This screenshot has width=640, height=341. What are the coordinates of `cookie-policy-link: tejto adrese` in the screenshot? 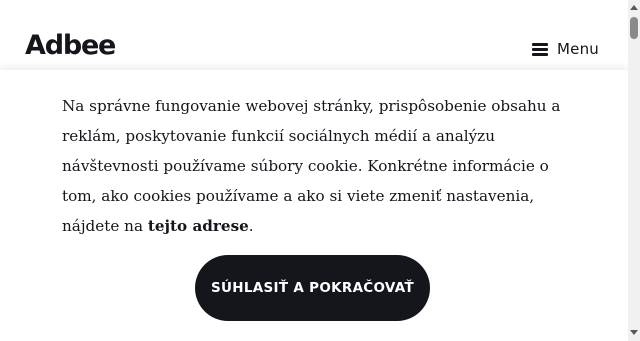 It's located at (198, 226).